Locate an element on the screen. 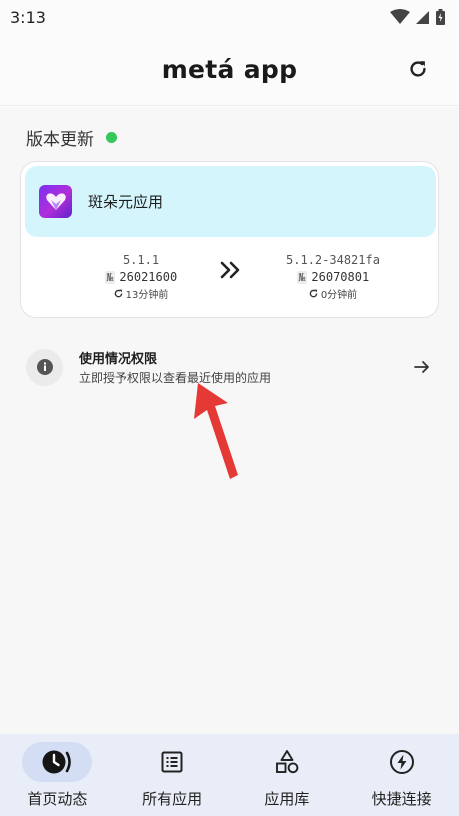 This screenshot has width=459, height=816. current-build-number: 26021600 is located at coordinates (148, 277).